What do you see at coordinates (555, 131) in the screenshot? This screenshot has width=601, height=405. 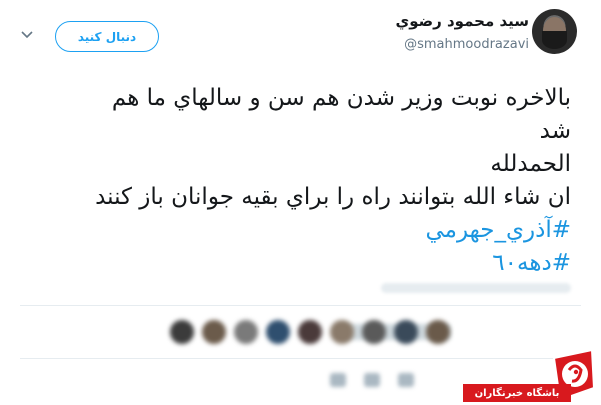 I see `tweet-line: شد` at bounding box center [555, 131].